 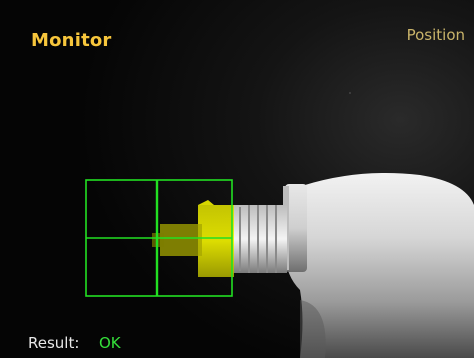 What do you see at coordinates (71, 40) in the screenshot?
I see `monitor-title: Monitor` at bounding box center [71, 40].